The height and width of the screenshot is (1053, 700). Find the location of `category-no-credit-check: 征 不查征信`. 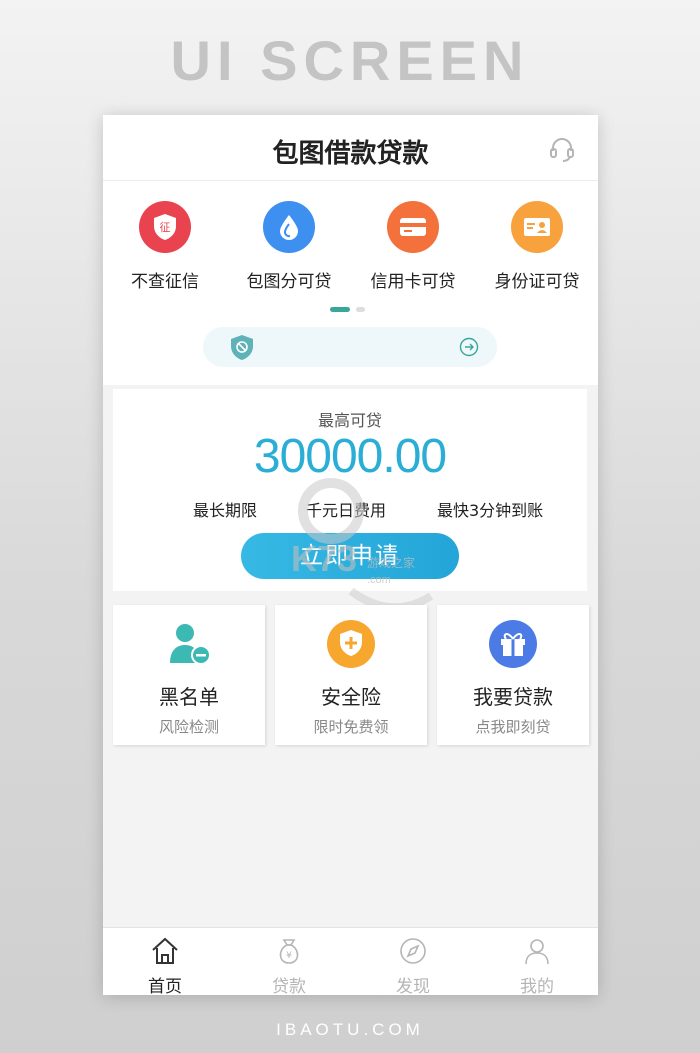

category-no-credit-check: 征 不查征信 is located at coordinates (165, 246).